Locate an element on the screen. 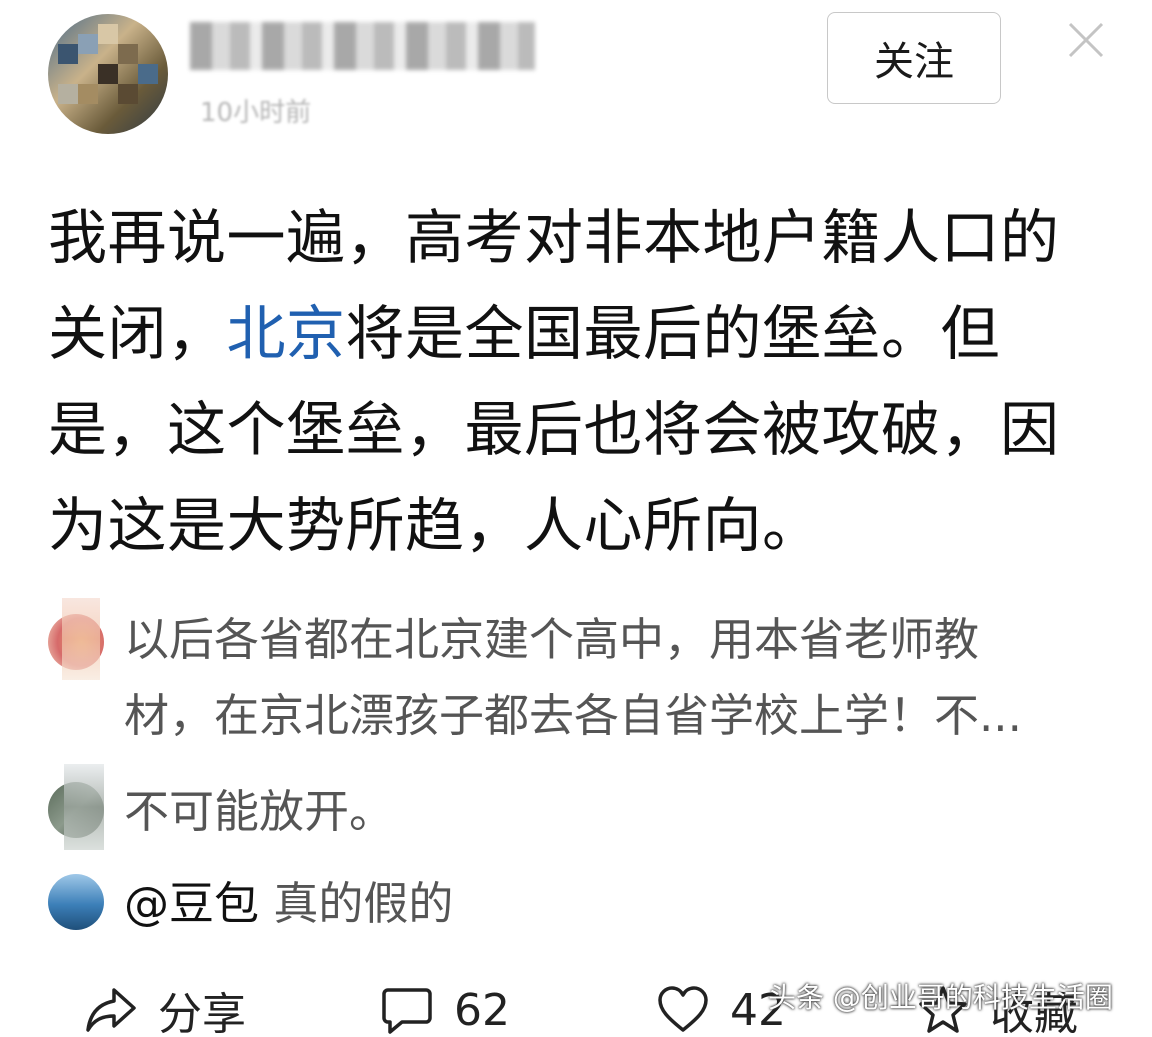 The height and width of the screenshot is (1037, 1152). share-label: 分享 is located at coordinates (202, 1013).